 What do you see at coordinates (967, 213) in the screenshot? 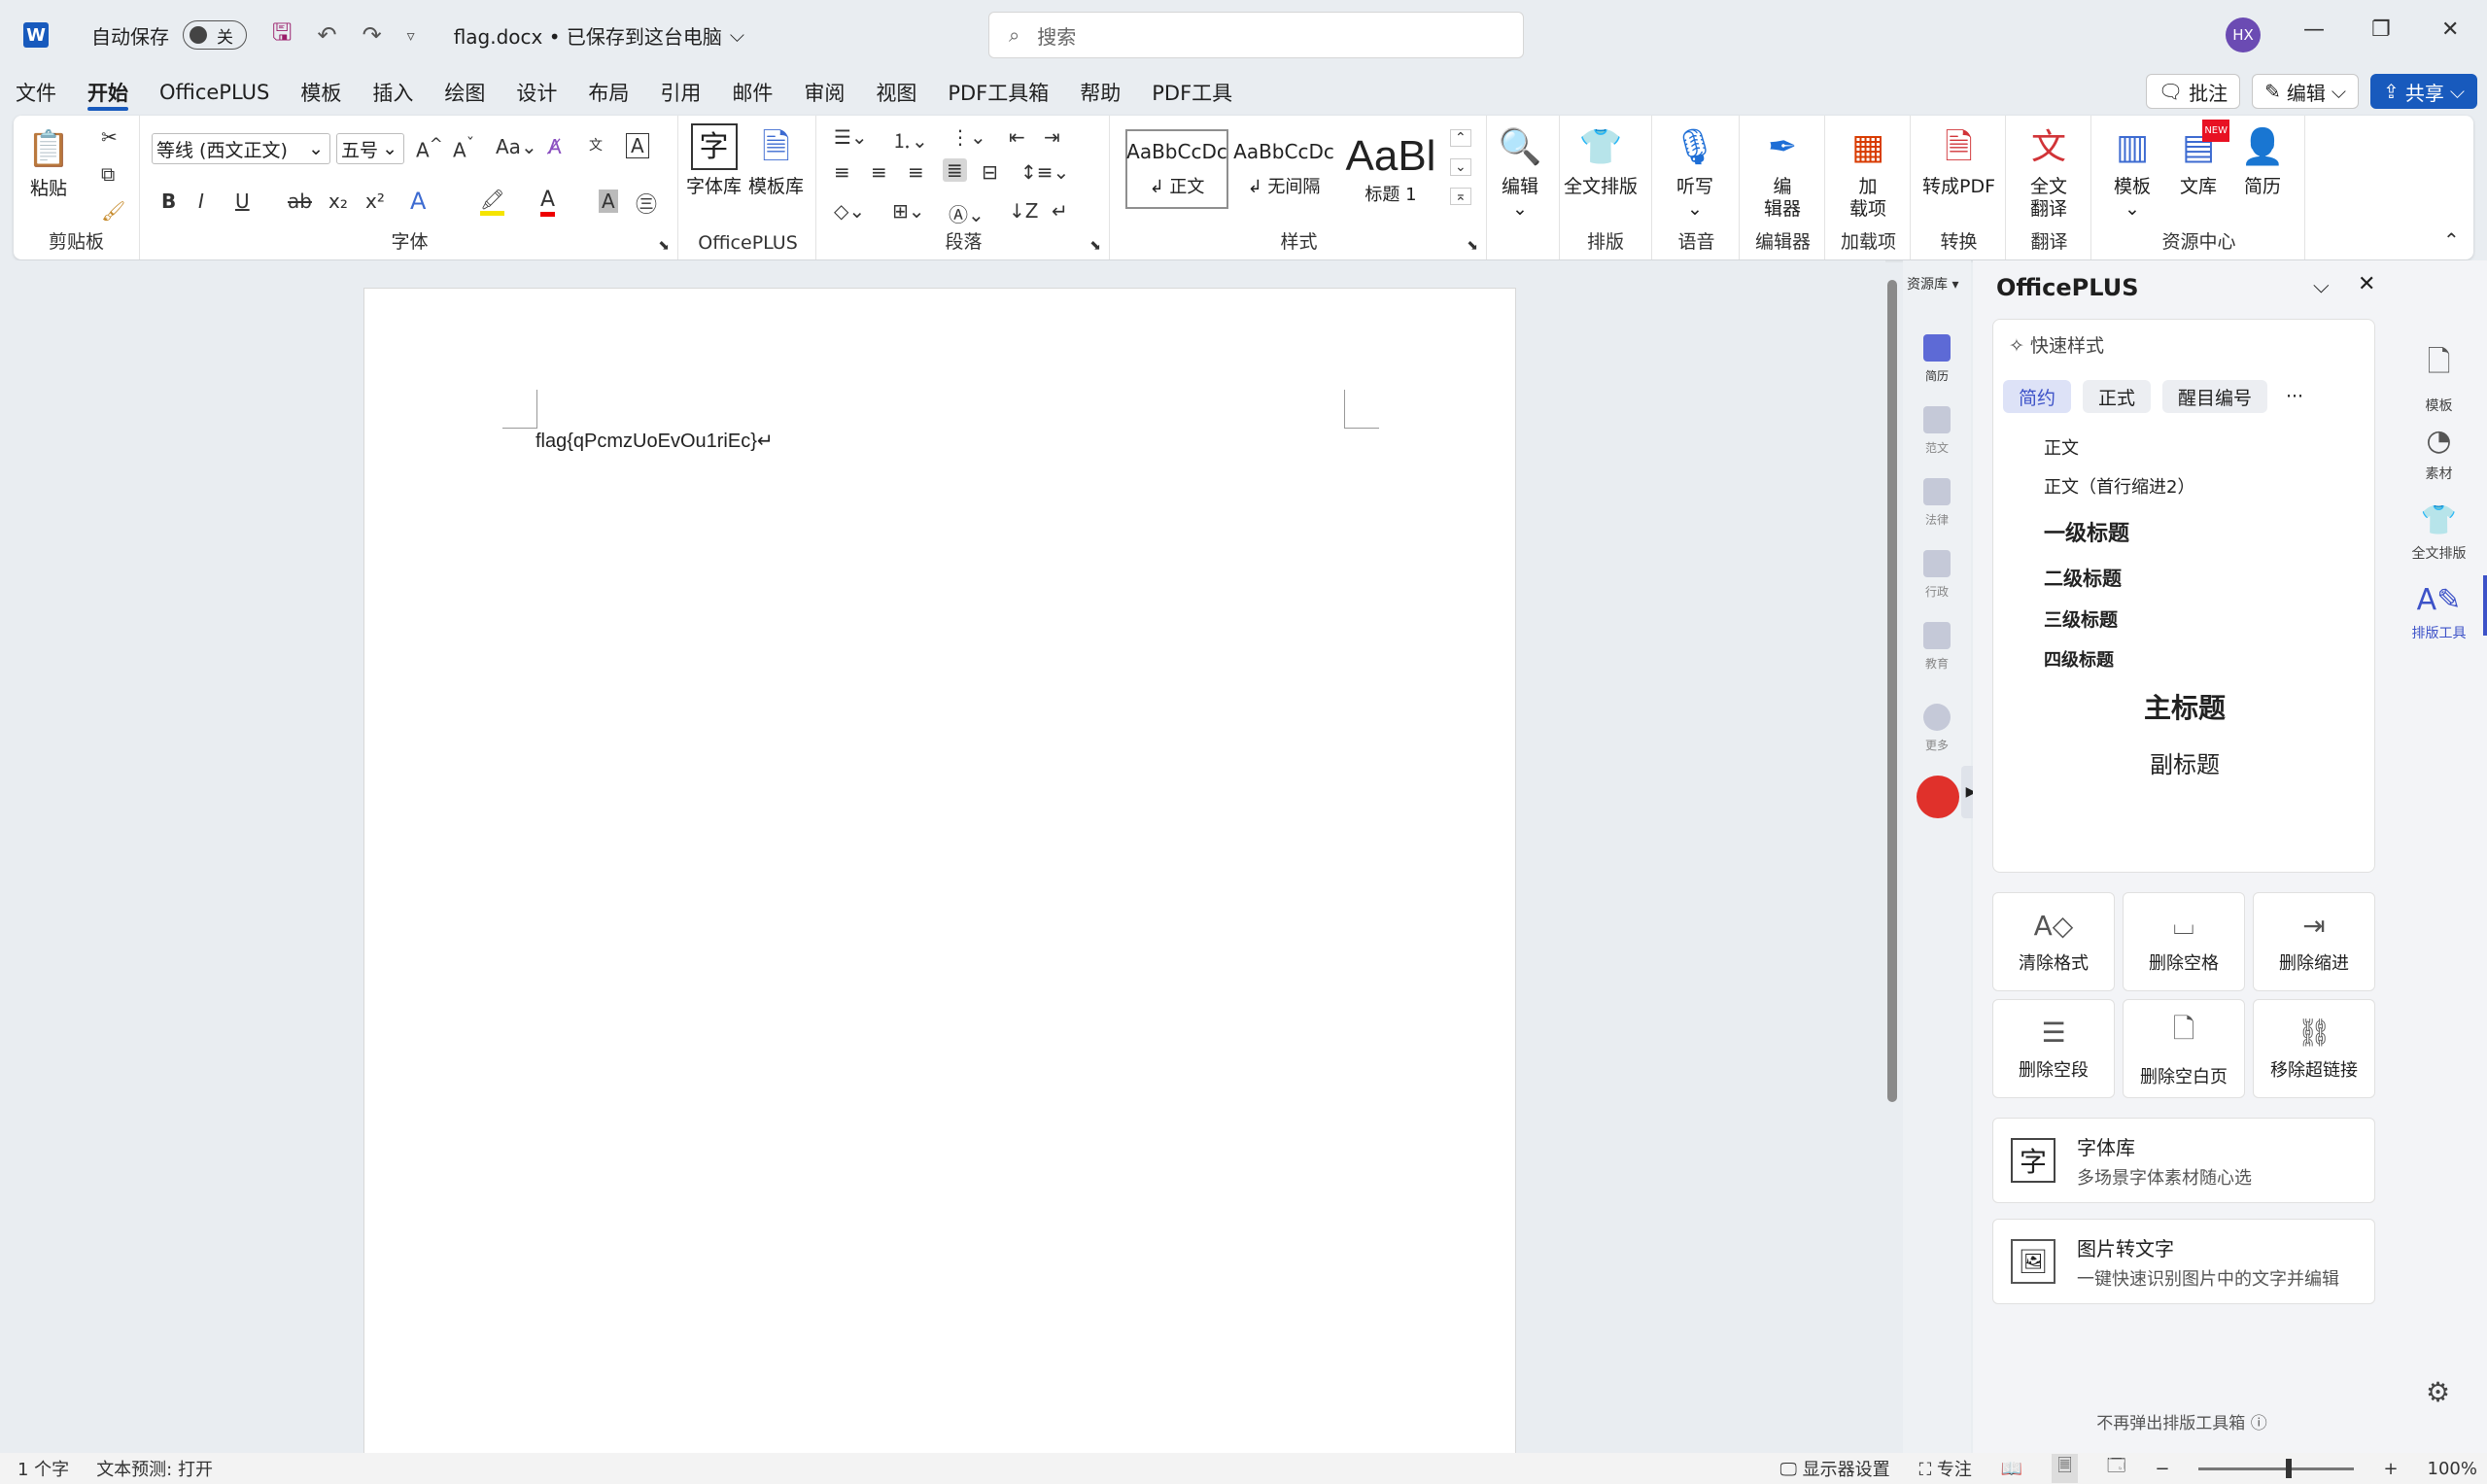
I see `asian-layout-icon: Ⓐ⌄` at bounding box center [967, 213].